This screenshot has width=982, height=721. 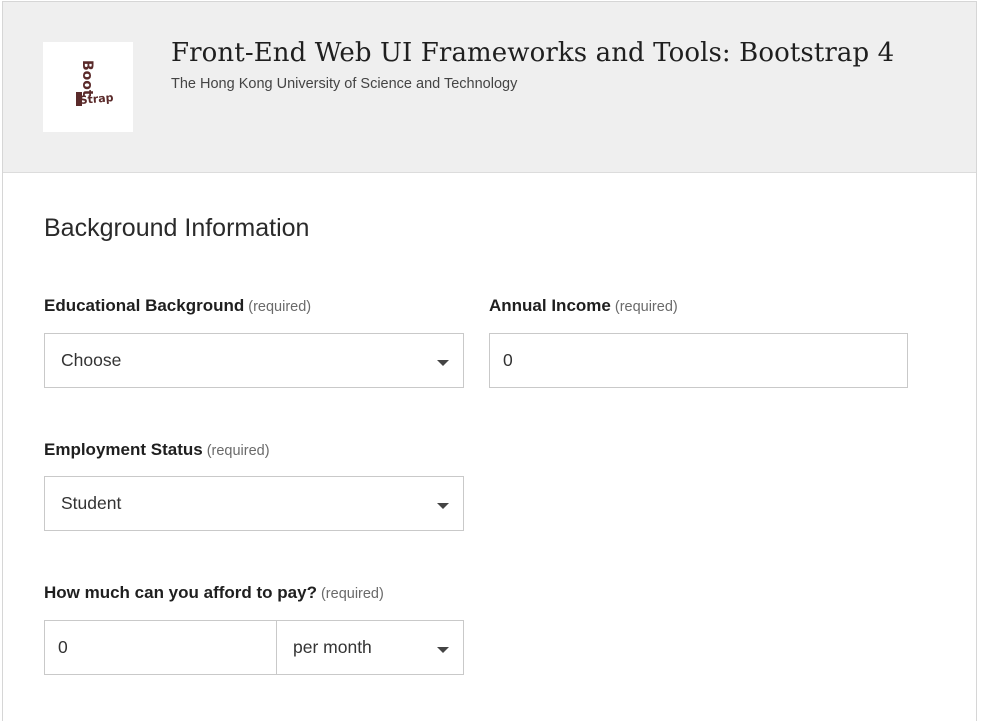 What do you see at coordinates (180, 592) in the screenshot?
I see `afford-to-pay-label-text: How much can you afford to pay?` at bounding box center [180, 592].